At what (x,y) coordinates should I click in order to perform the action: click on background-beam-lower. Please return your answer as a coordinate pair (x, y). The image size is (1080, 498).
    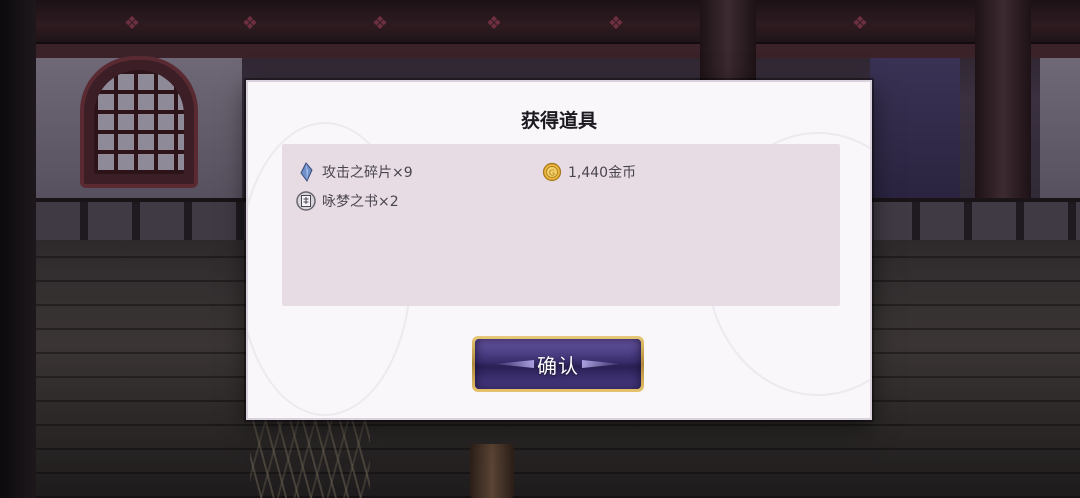
    Looking at the image, I should click on (540, 51).